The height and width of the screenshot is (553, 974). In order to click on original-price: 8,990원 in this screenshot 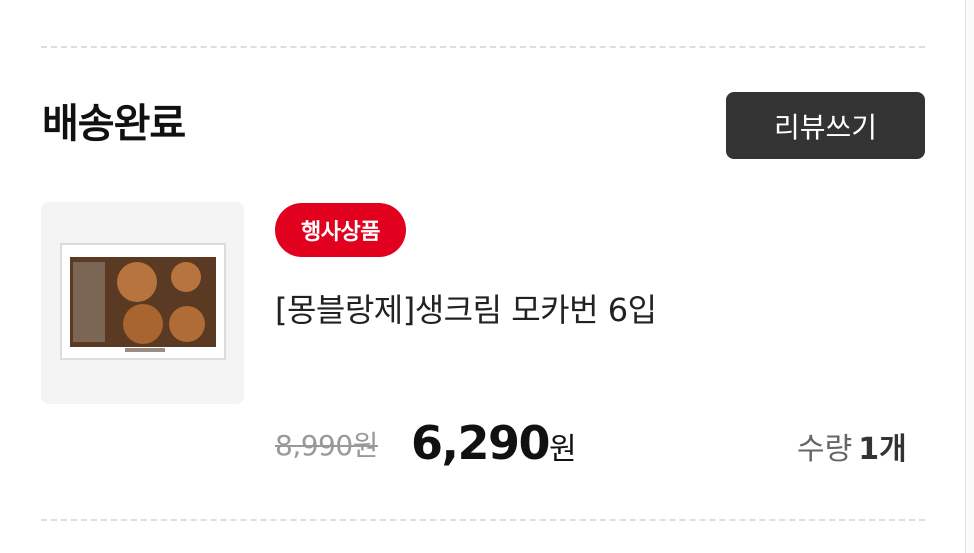, I will do `click(326, 445)`.